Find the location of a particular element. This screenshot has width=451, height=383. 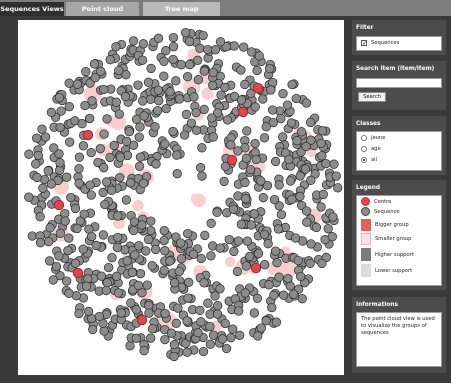

class-option-age: age is located at coordinates (371, 149).